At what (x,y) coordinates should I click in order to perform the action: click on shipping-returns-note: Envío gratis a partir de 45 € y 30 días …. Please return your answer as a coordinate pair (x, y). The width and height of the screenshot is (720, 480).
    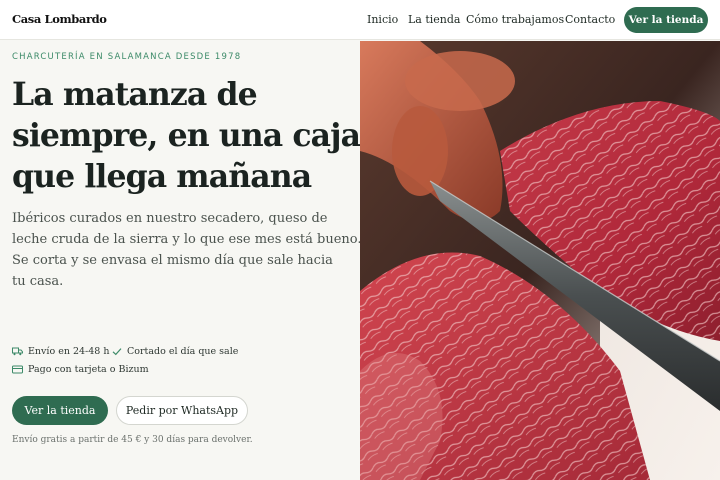
    Looking at the image, I should click on (132, 440).